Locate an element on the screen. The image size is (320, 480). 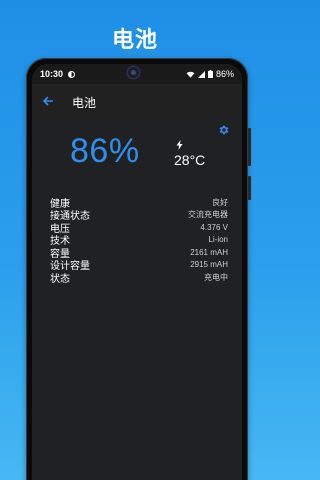
info-row-design-capacity: 设计容量 2915 mAH is located at coordinates (139, 265).